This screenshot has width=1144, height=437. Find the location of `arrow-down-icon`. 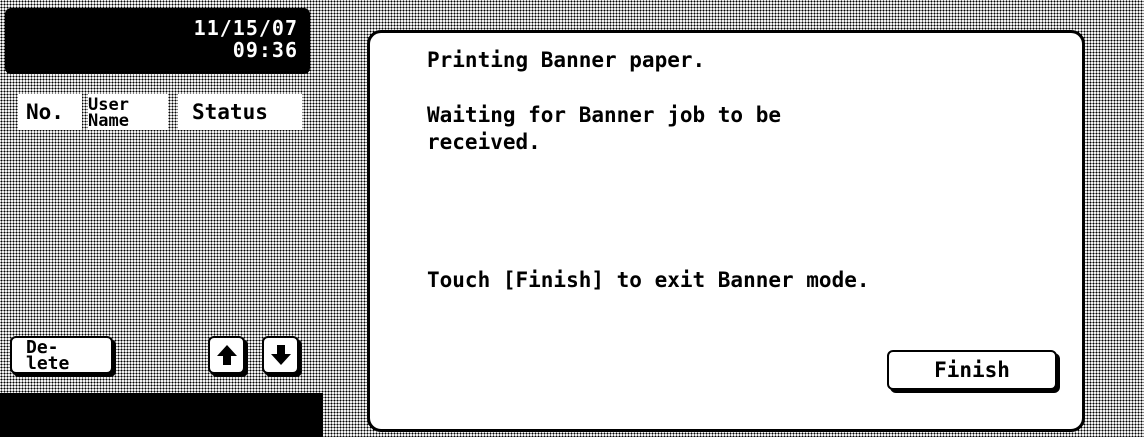

arrow-down-icon is located at coordinates (280, 355).